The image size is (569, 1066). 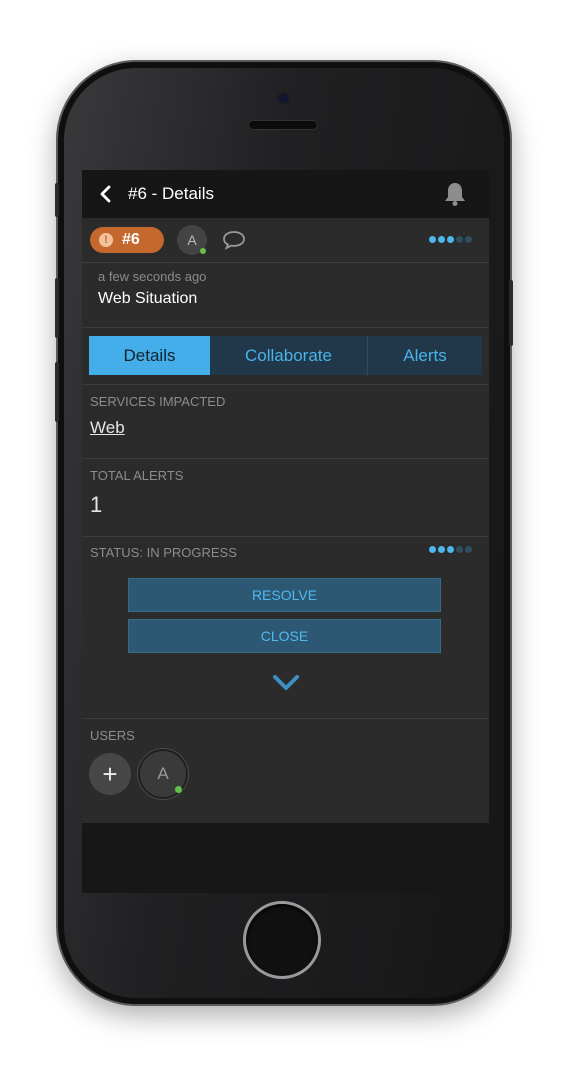 I want to click on tab-alerts: Alerts, so click(x=425, y=355).